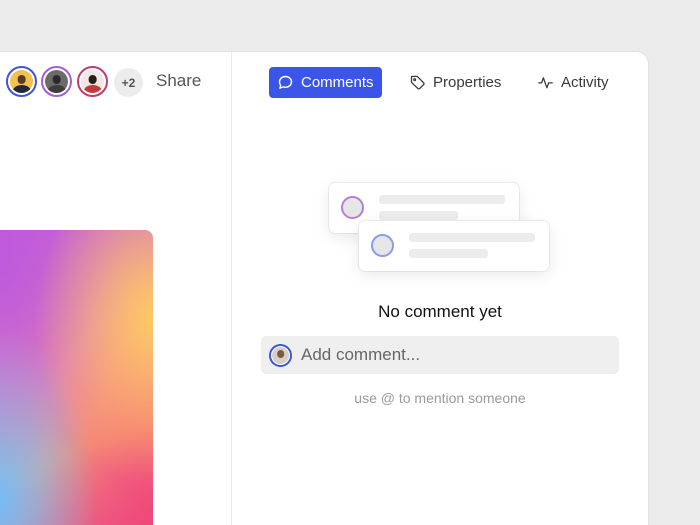 The width and height of the screenshot is (700, 525). Describe the element at coordinates (454, 246) in the screenshot. I see `placeholder-comment-card` at that location.